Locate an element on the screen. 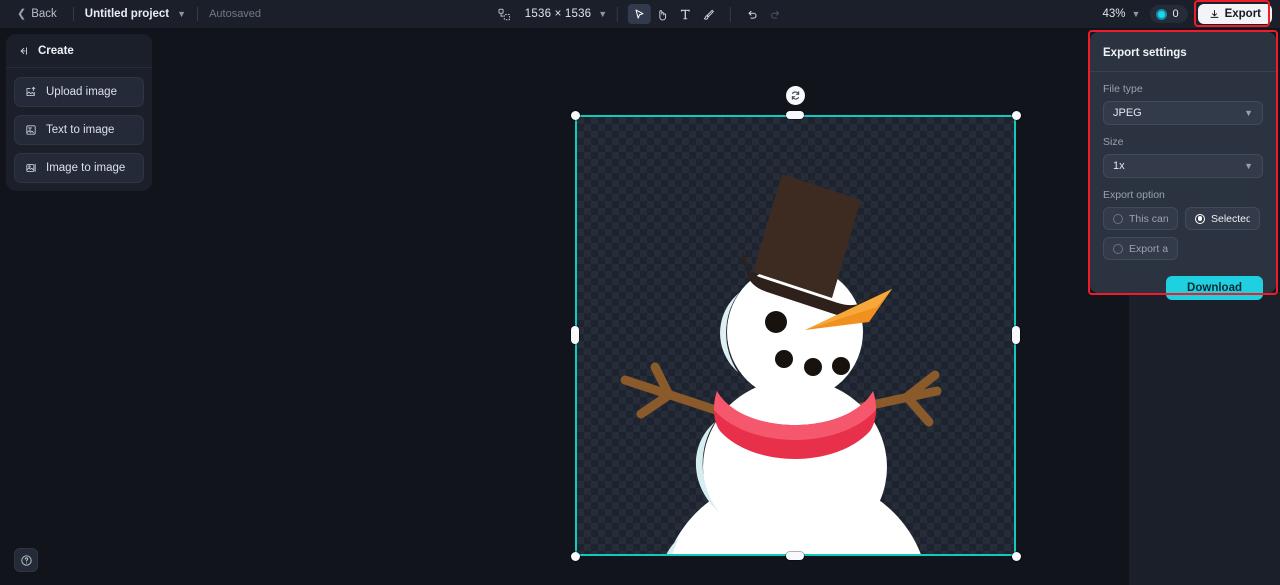 The image size is (1280, 585). credits-badge: 0 is located at coordinates (1169, 14).